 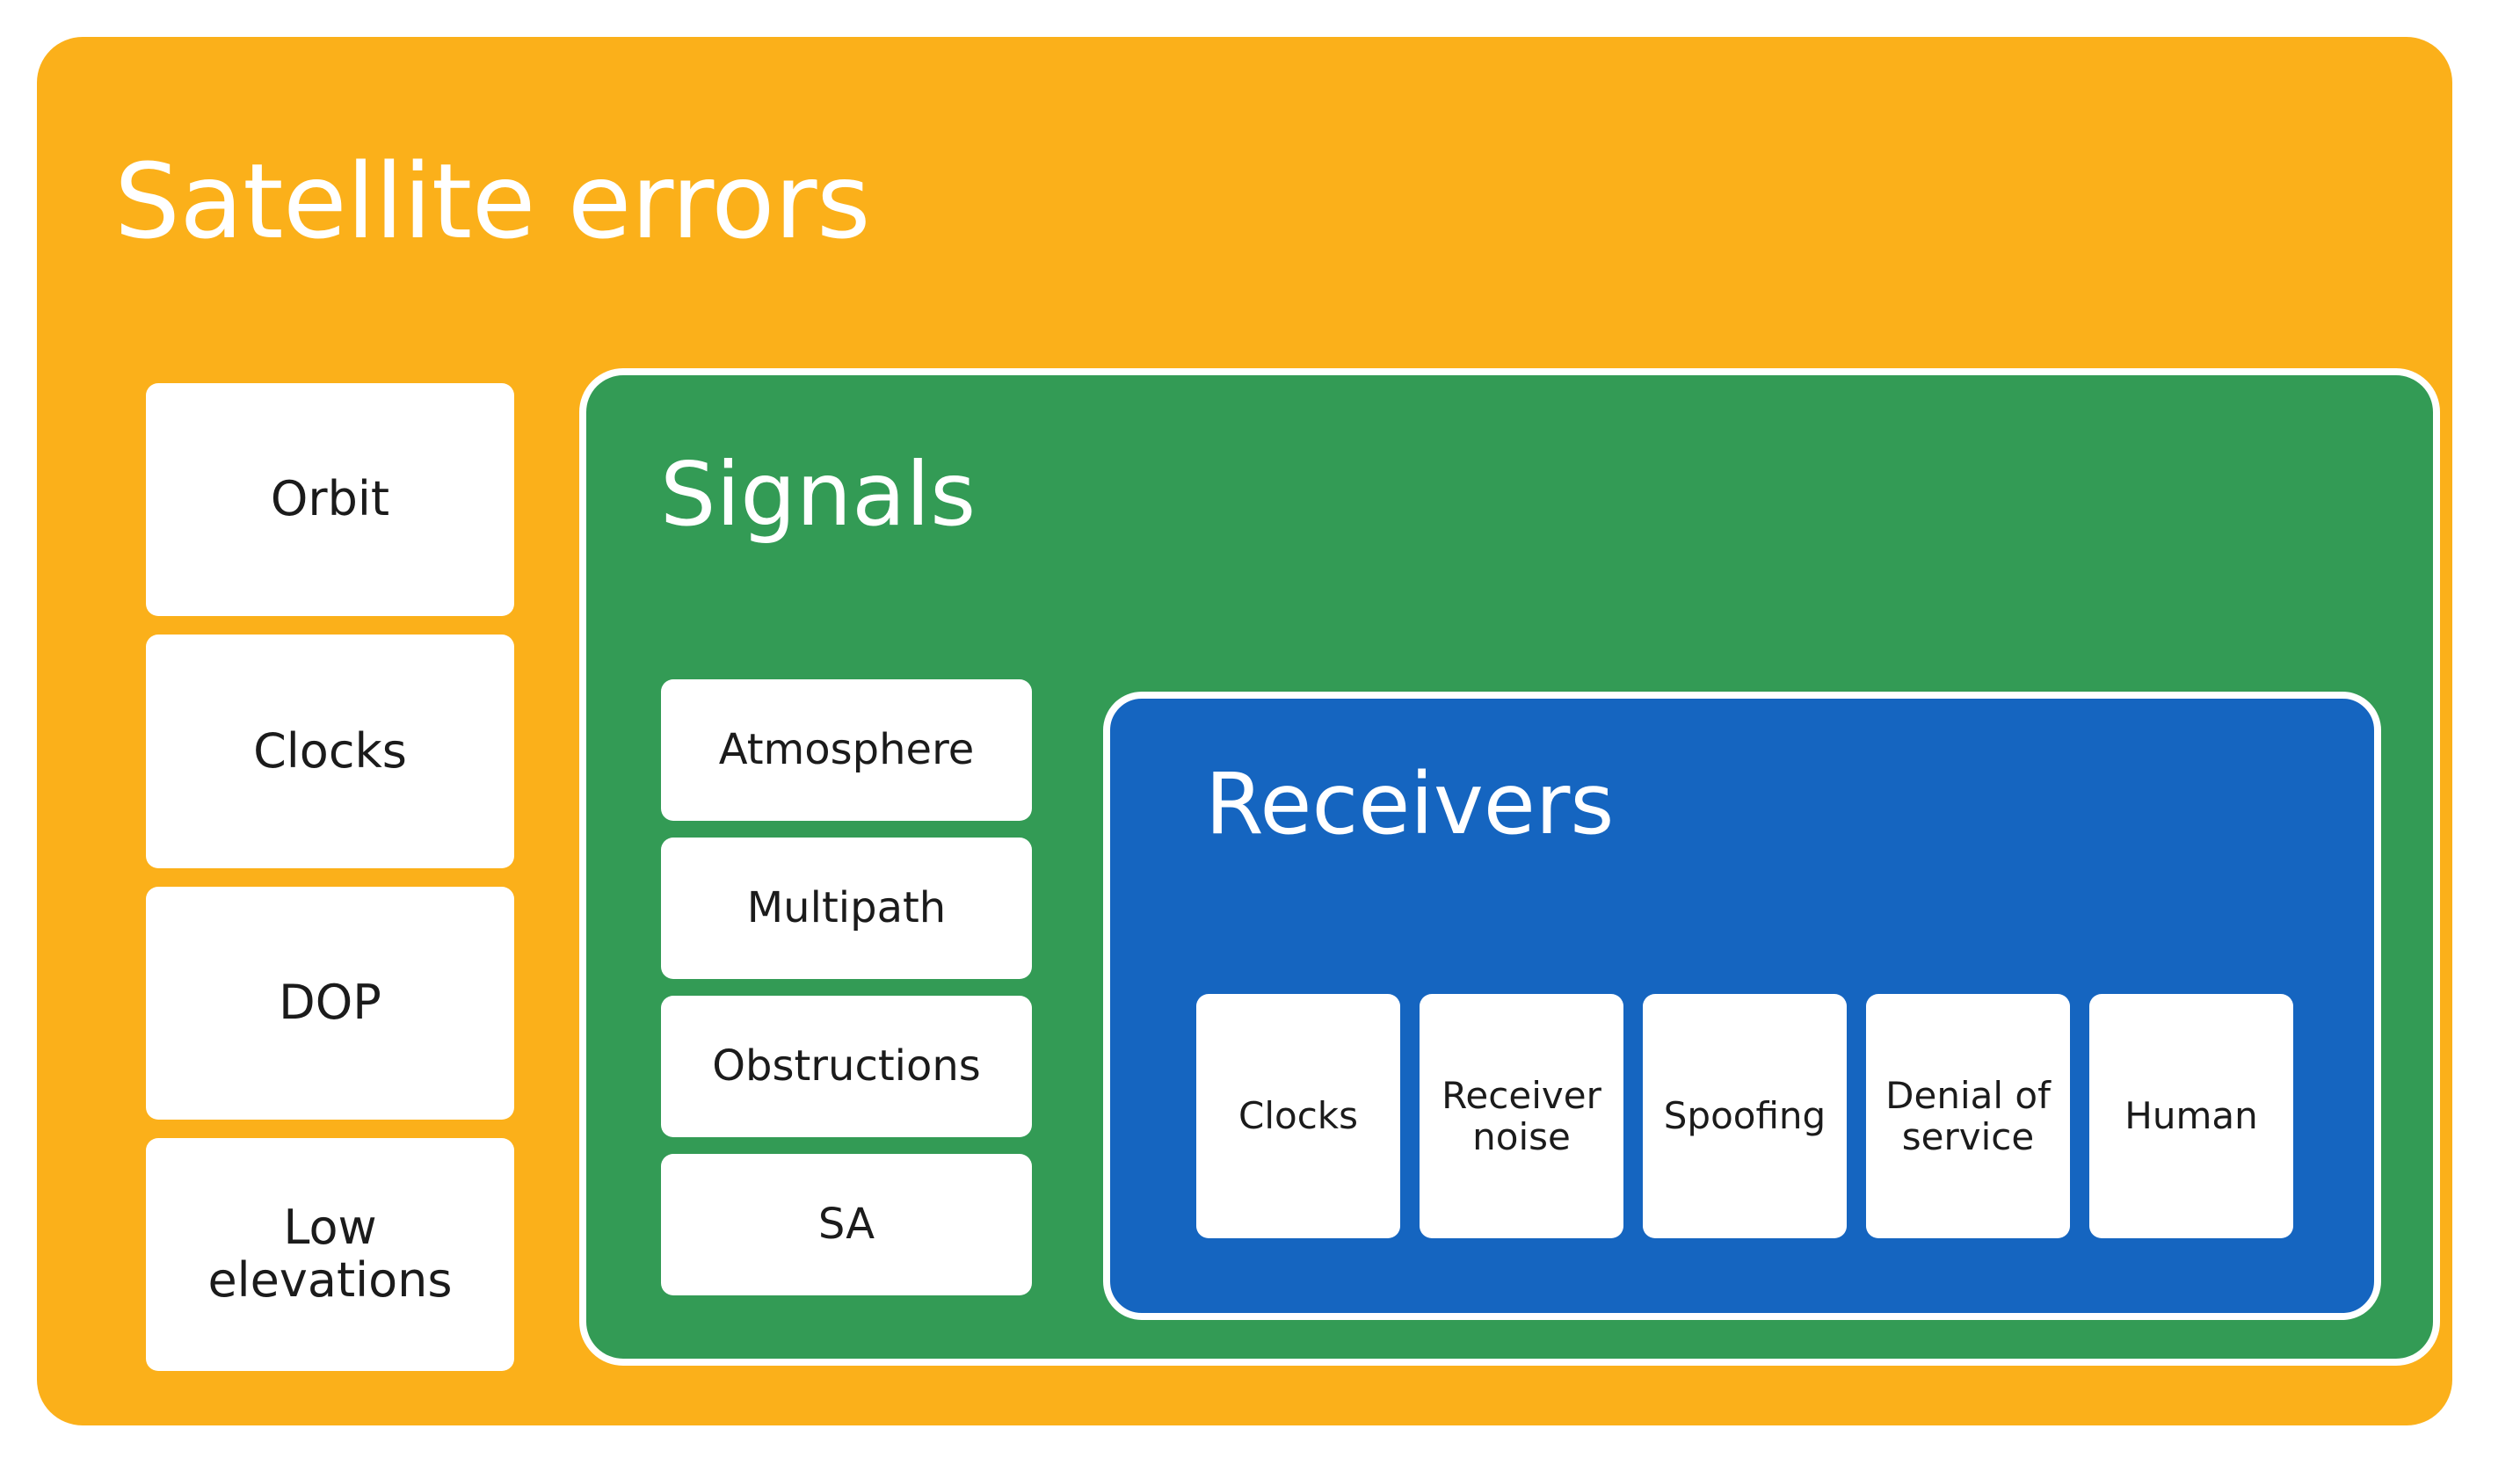 I want to click on satellite-item-dop: DOP, so click(x=330, y=1003).